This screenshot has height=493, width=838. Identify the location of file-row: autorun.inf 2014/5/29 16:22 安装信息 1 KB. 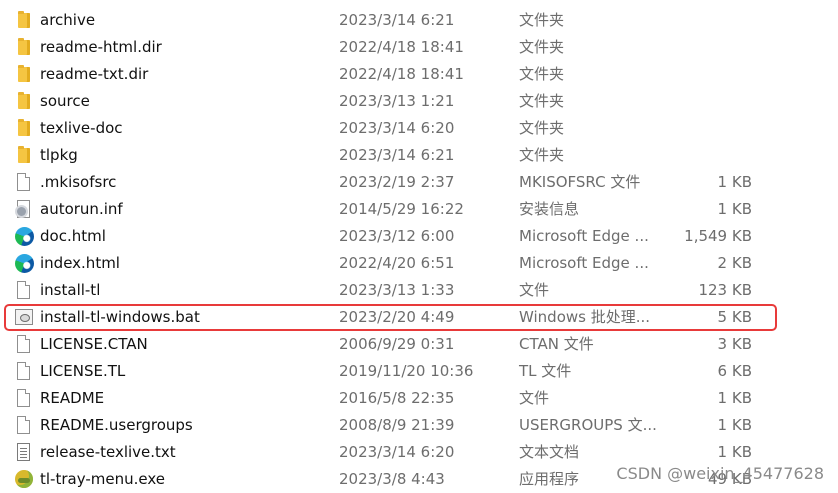
(419, 209).